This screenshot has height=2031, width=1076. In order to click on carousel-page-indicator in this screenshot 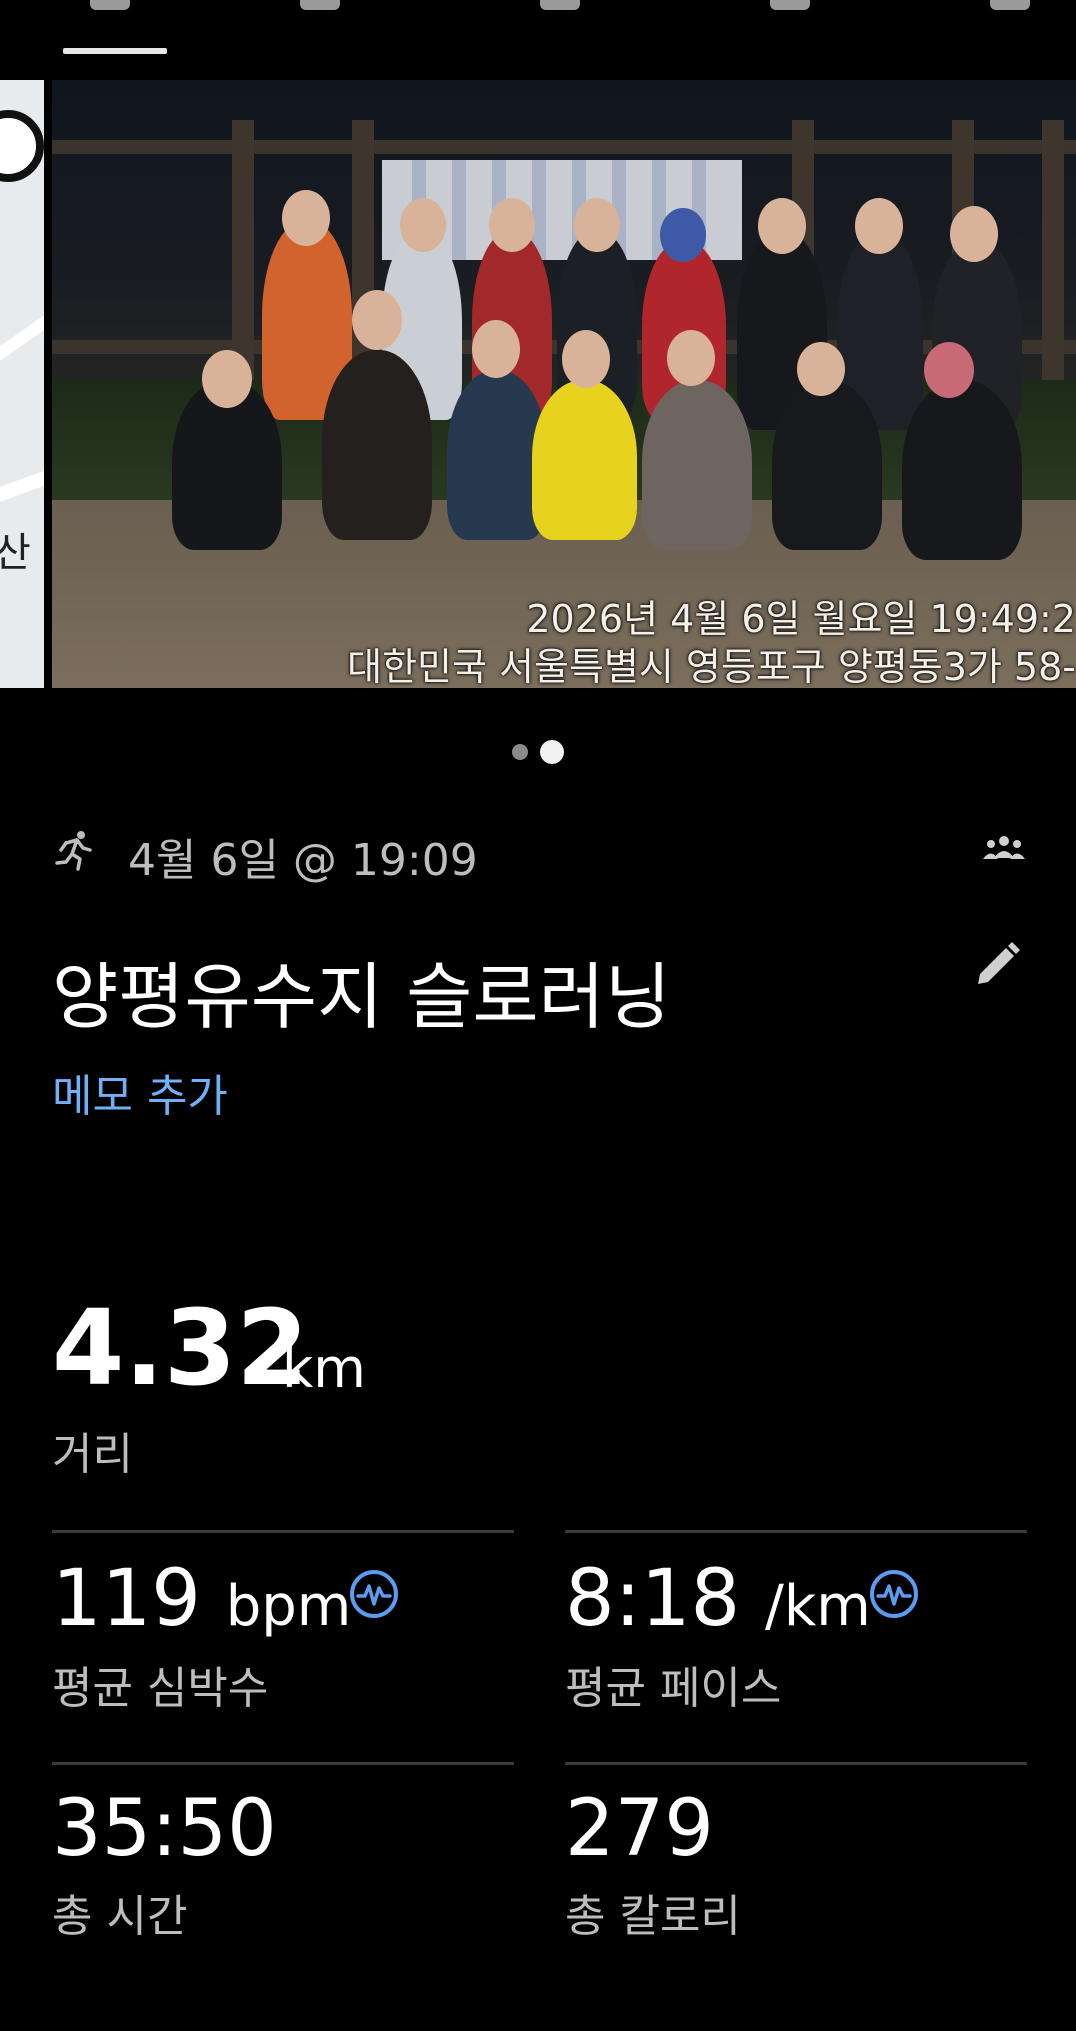, I will do `click(538, 753)`.